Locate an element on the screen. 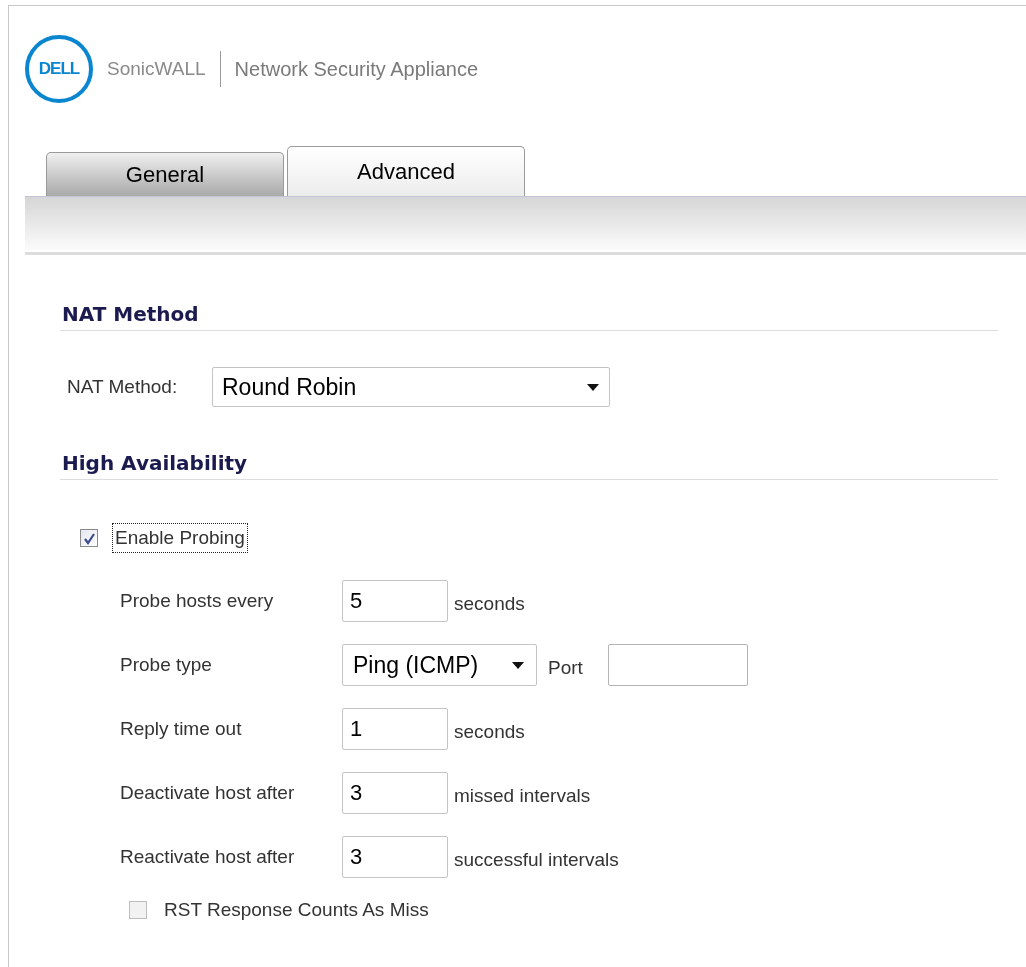 The image size is (1026, 967). field-label: Reply time out is located at coordinates (181, 728).